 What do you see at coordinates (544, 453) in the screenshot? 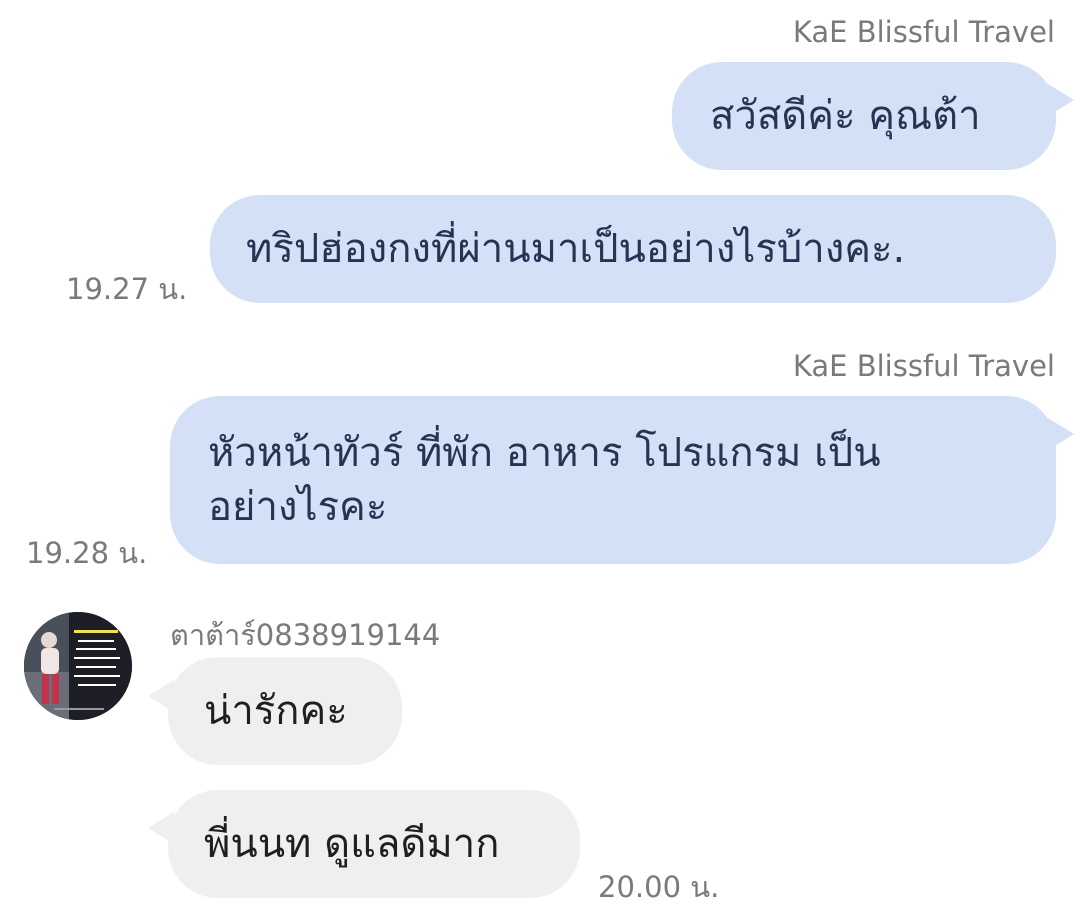
I see `message-text-line: หัวหน้าทัวร์ ที่พัก อาหาร โปรแกรม เป็น` at bounding box center [544, 453].